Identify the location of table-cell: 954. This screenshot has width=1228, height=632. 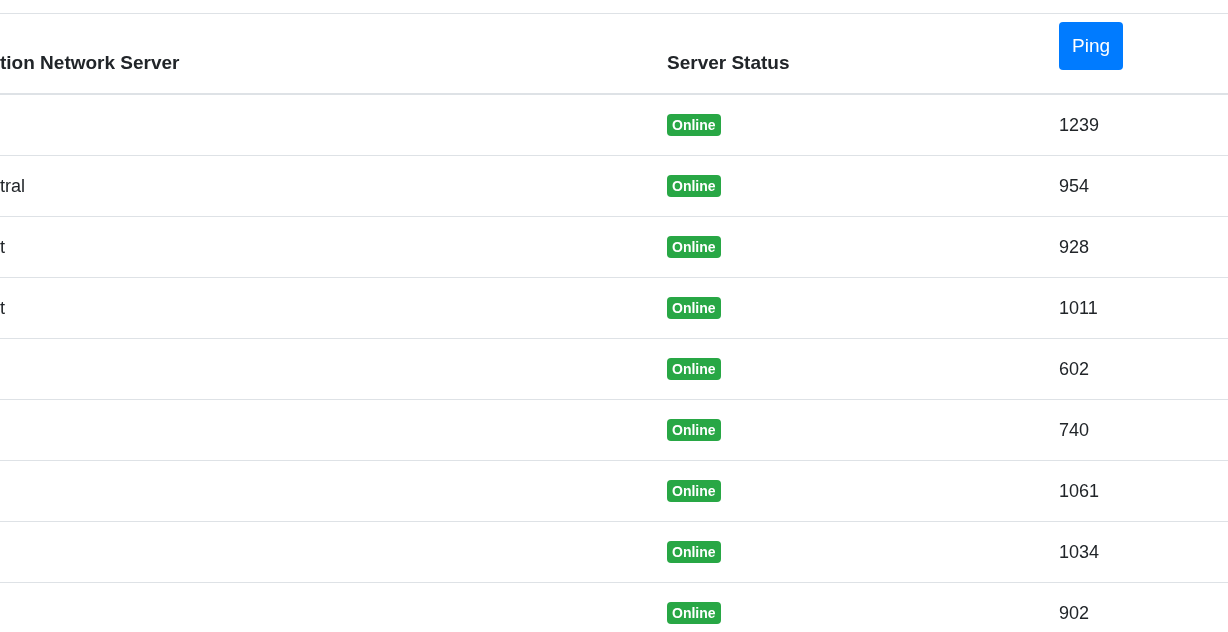
(1074, 185).